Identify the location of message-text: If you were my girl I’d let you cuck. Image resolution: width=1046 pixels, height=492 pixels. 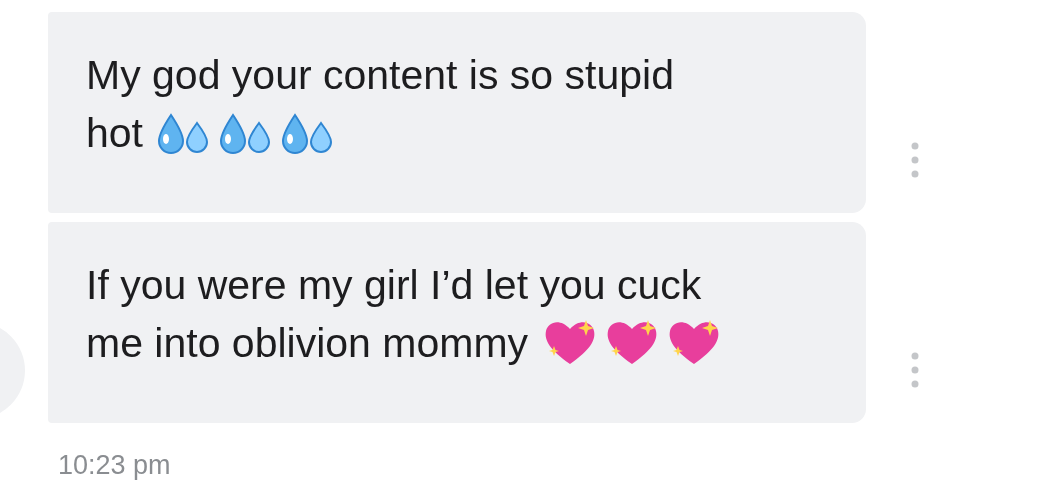
(394, 285).